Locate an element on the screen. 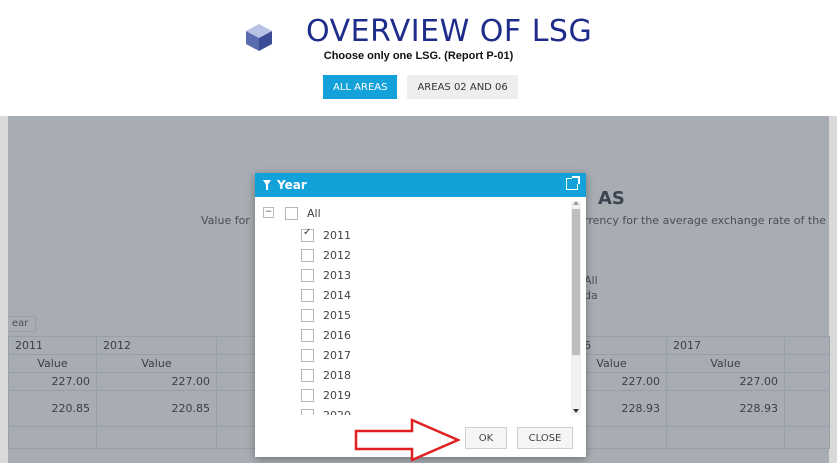 This screenshot has height=463, width=837. close-button: CLOSE is located at coordinates (545, 438).